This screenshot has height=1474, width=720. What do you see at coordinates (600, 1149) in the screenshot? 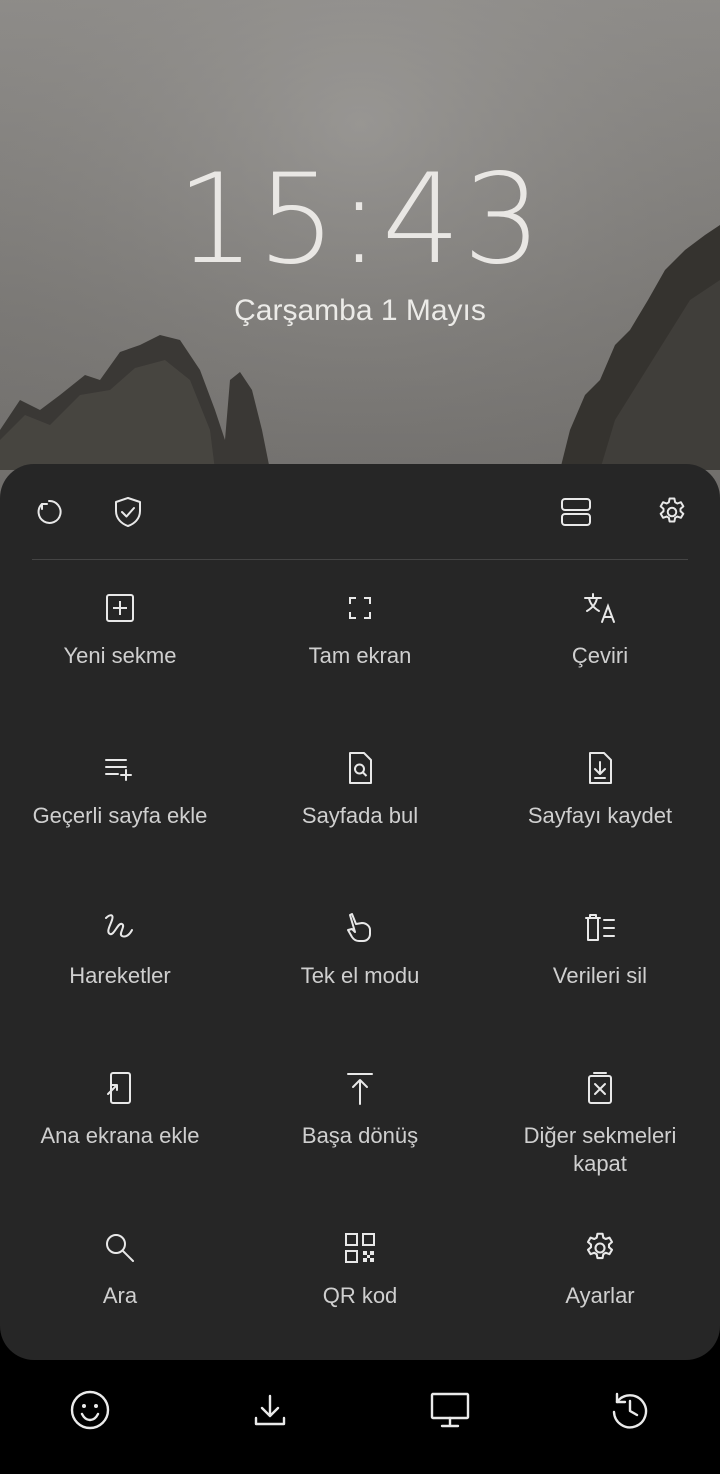
I see `menu-item-label: Diğer sekmeleri kapat` at bounding box center [600, 1149].